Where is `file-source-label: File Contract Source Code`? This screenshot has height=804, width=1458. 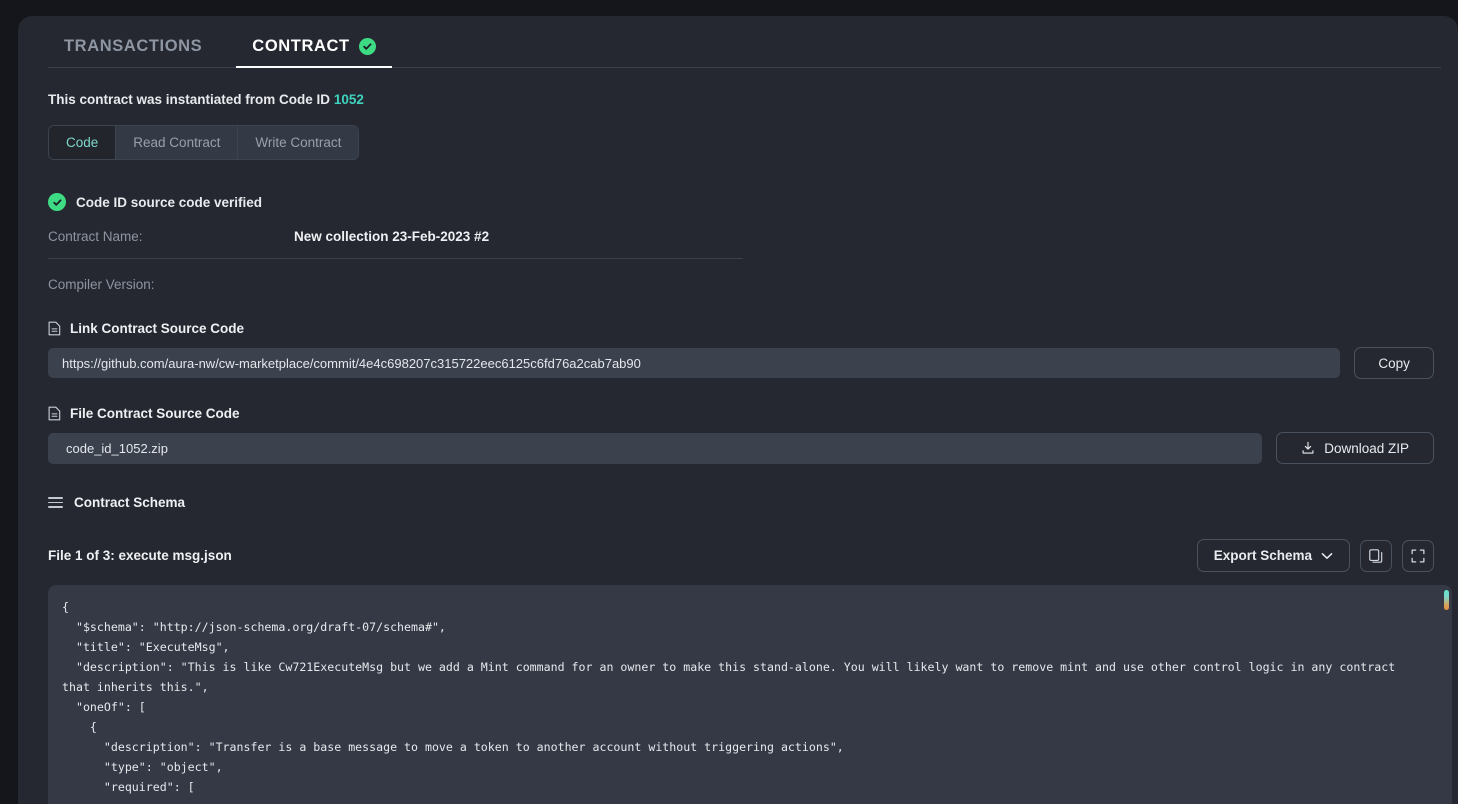
file-source-label: File Contract Source Code is located at coordinates (155, 413).